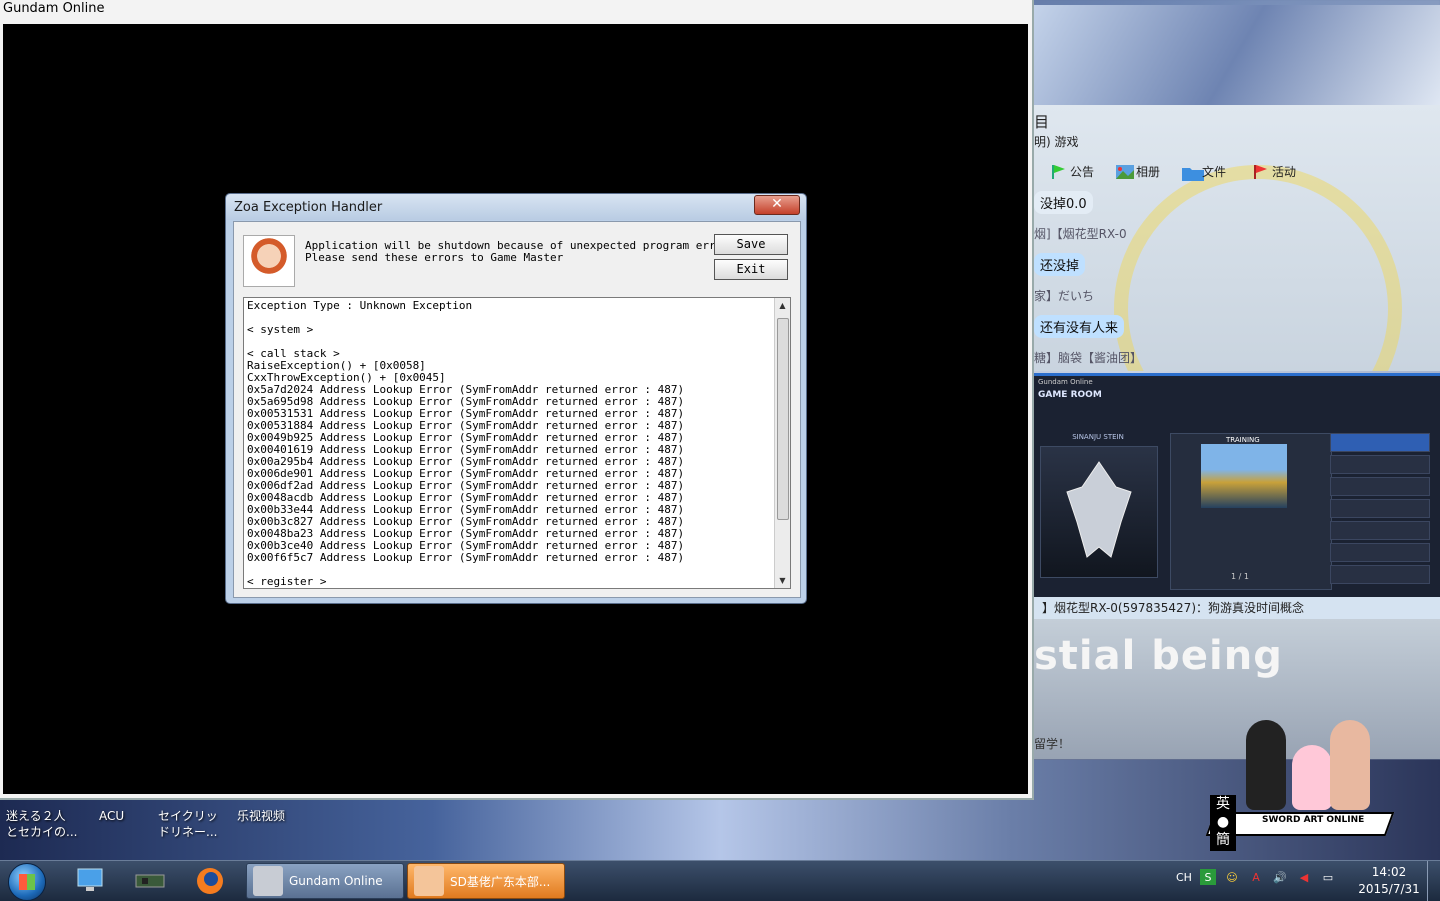  I want to click on toolbar-announcement: 公告, so click(1072, 171).